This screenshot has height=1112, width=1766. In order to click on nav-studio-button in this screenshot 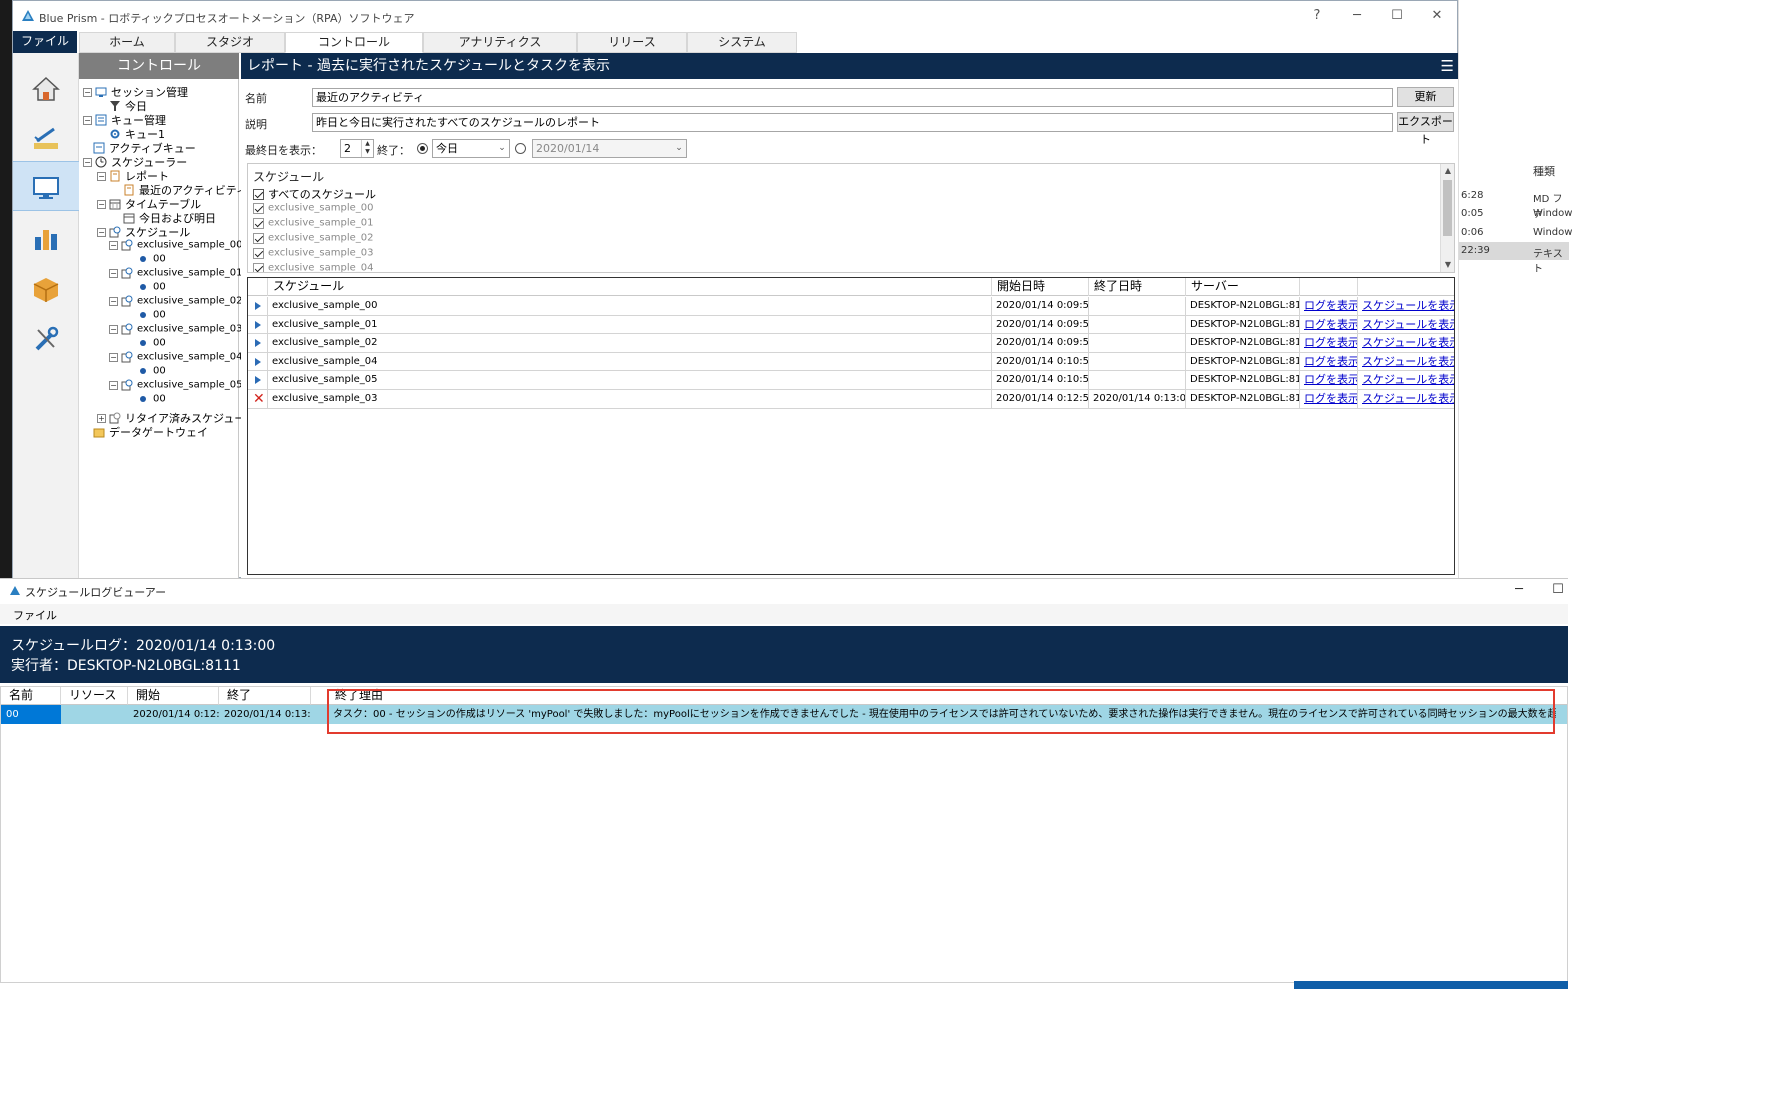, I will do `click(46, 138)`.